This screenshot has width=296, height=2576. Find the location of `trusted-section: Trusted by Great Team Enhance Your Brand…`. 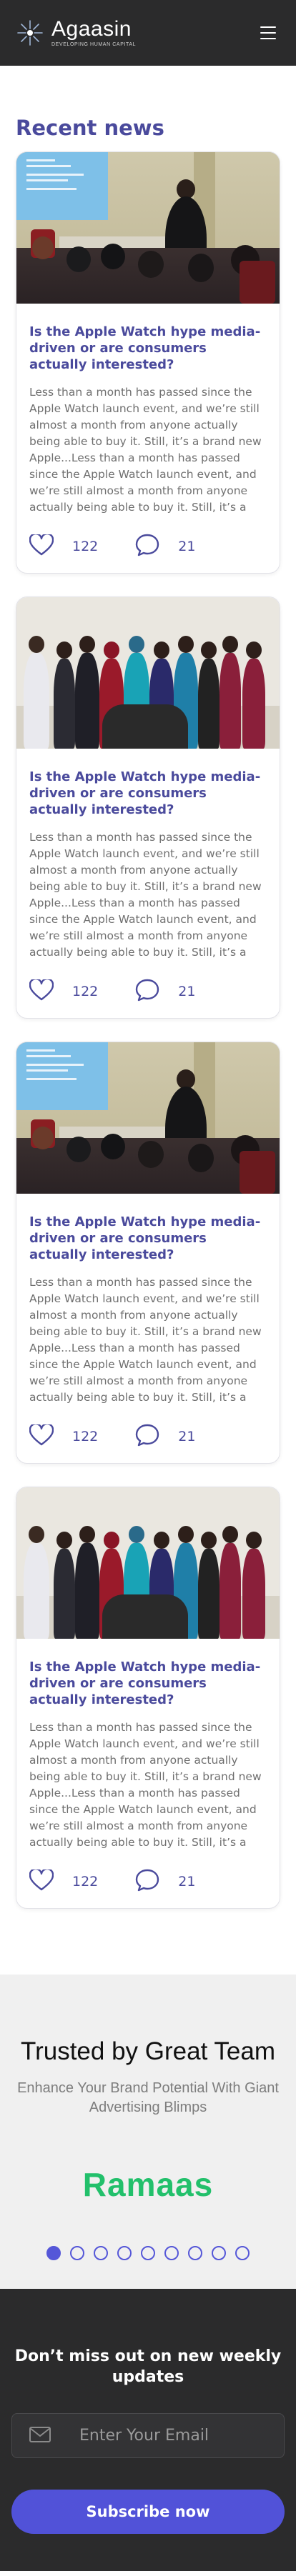

trusted-section: Trusted by Great Team Enhance Your Brand… is located at coordinates (148, 2132).